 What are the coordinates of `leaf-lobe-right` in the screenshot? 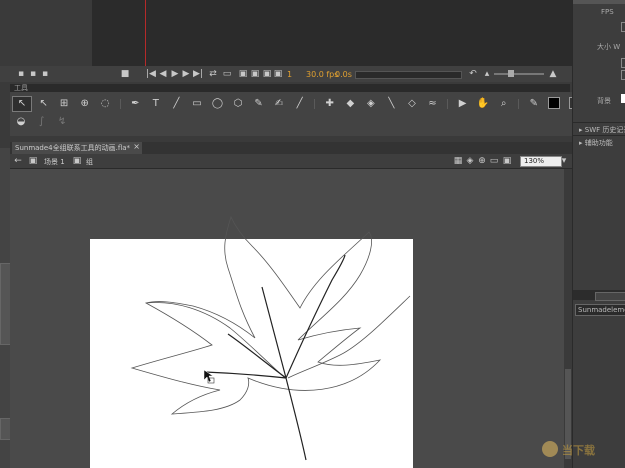 It's located at (349, 337).